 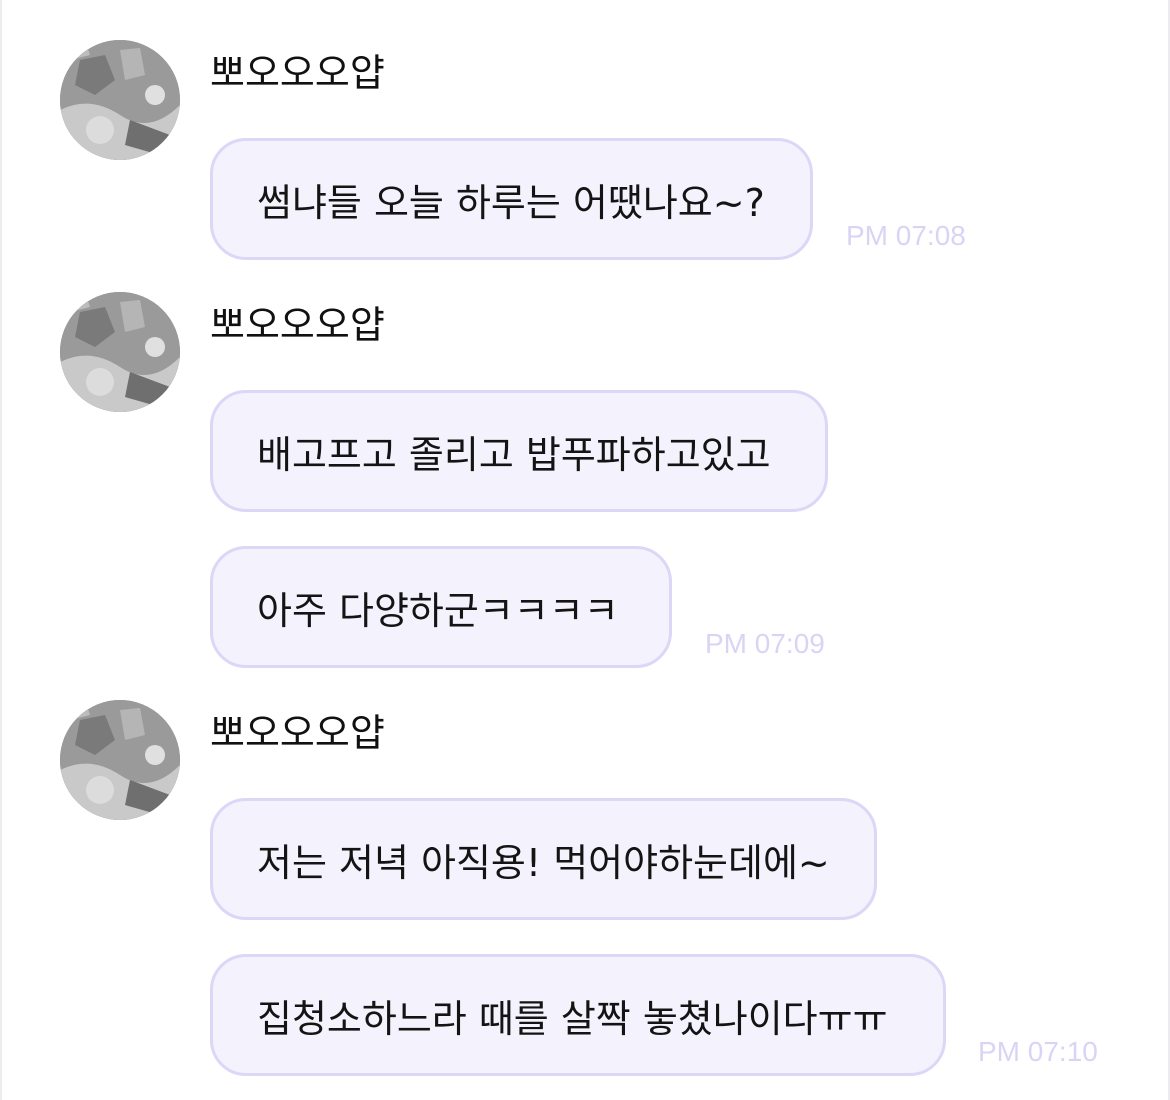 I want to click on timestamp: PM 07:08, so click(x=906, y=235).